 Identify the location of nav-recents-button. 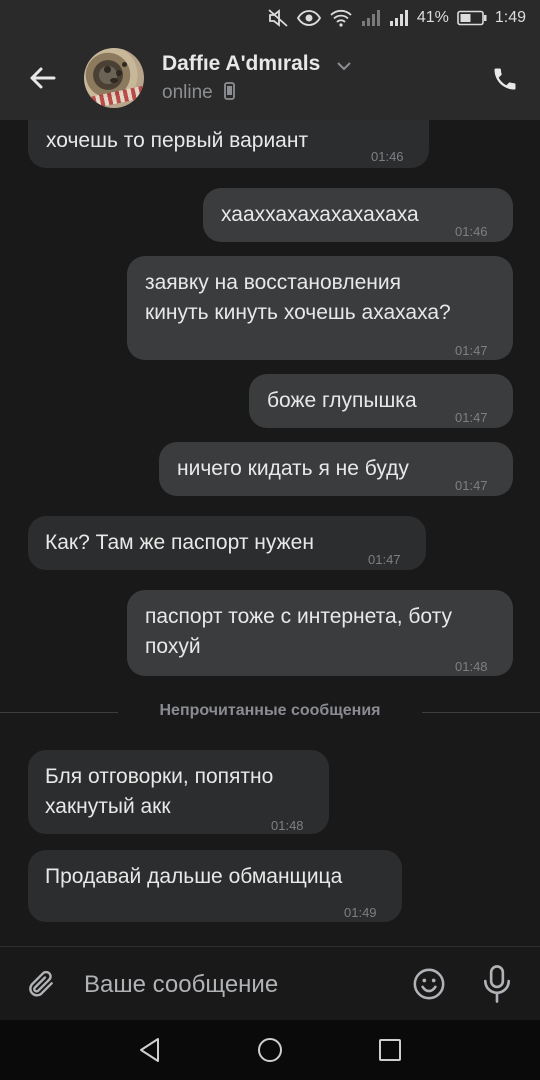
(390, 1050).